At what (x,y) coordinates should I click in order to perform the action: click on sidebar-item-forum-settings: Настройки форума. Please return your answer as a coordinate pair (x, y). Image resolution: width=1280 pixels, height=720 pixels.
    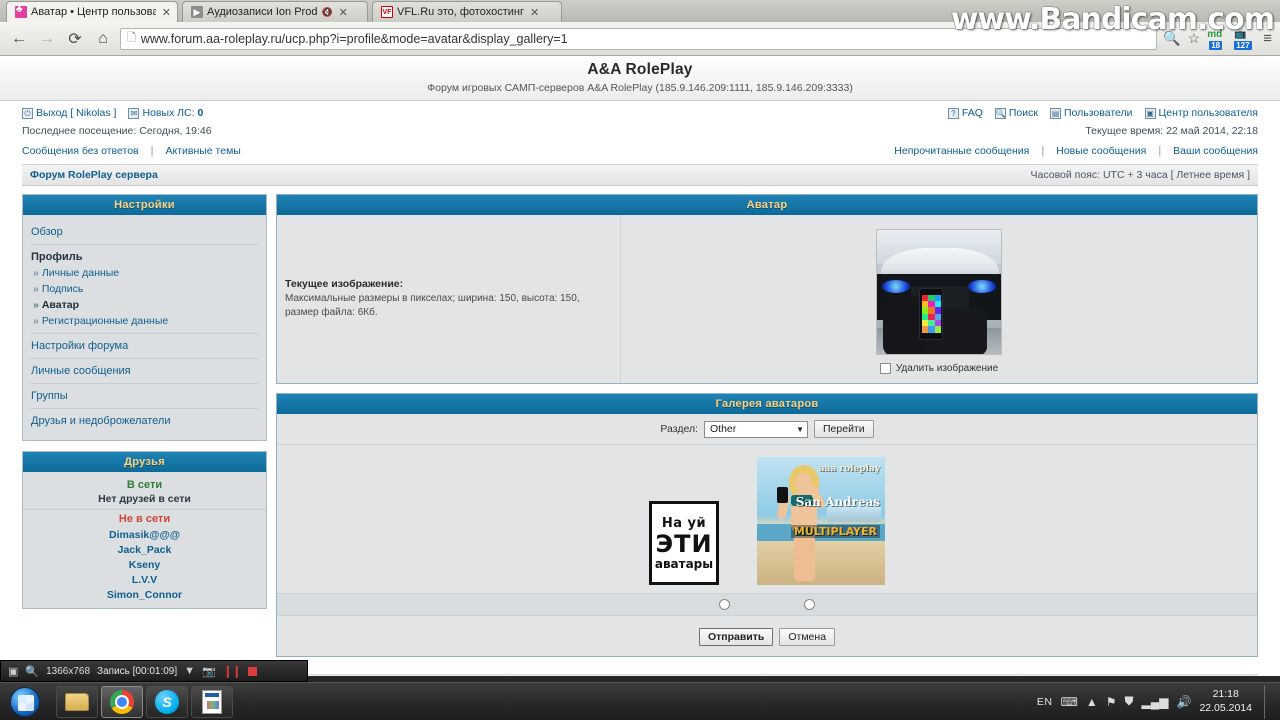
    Looking at the image, I should click on (144, 346).